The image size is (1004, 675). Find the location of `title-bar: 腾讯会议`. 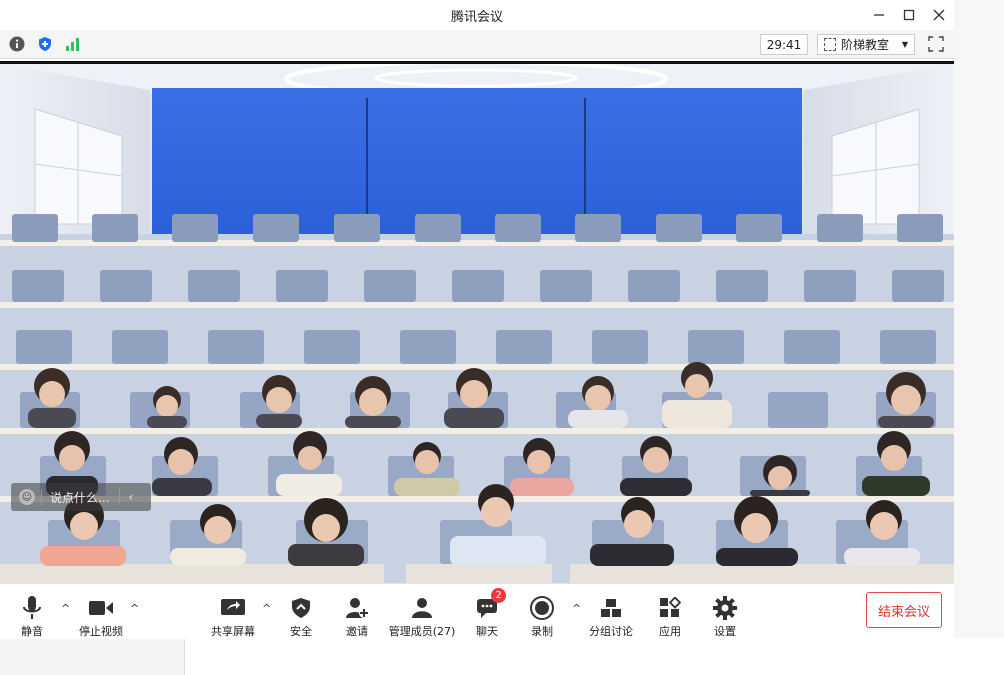

title-bar: 腾讯会议 is located at coordinates (477, 15).